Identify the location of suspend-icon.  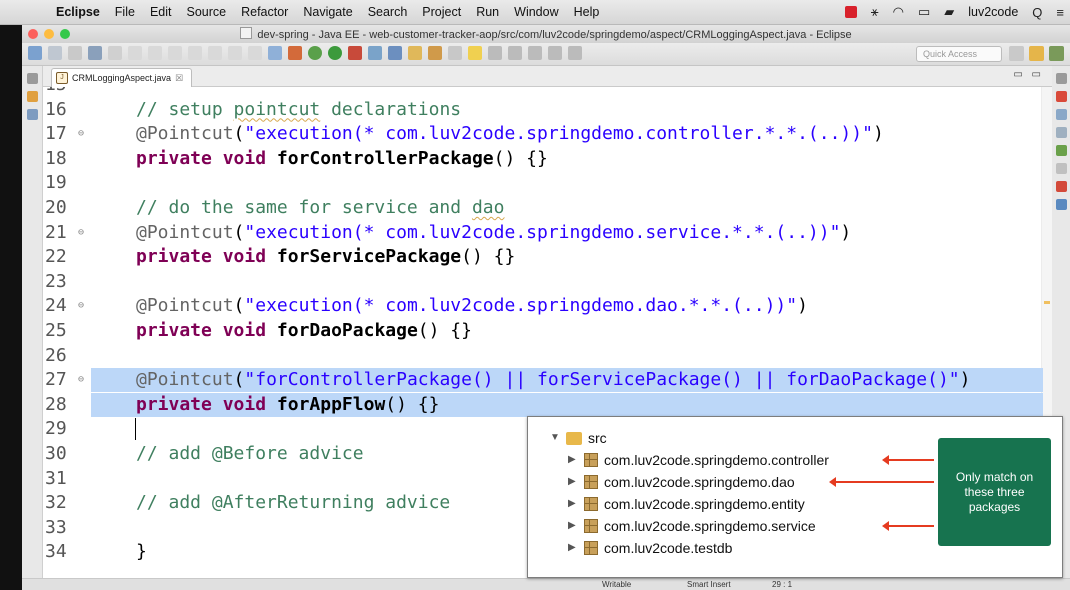
(155, 53).